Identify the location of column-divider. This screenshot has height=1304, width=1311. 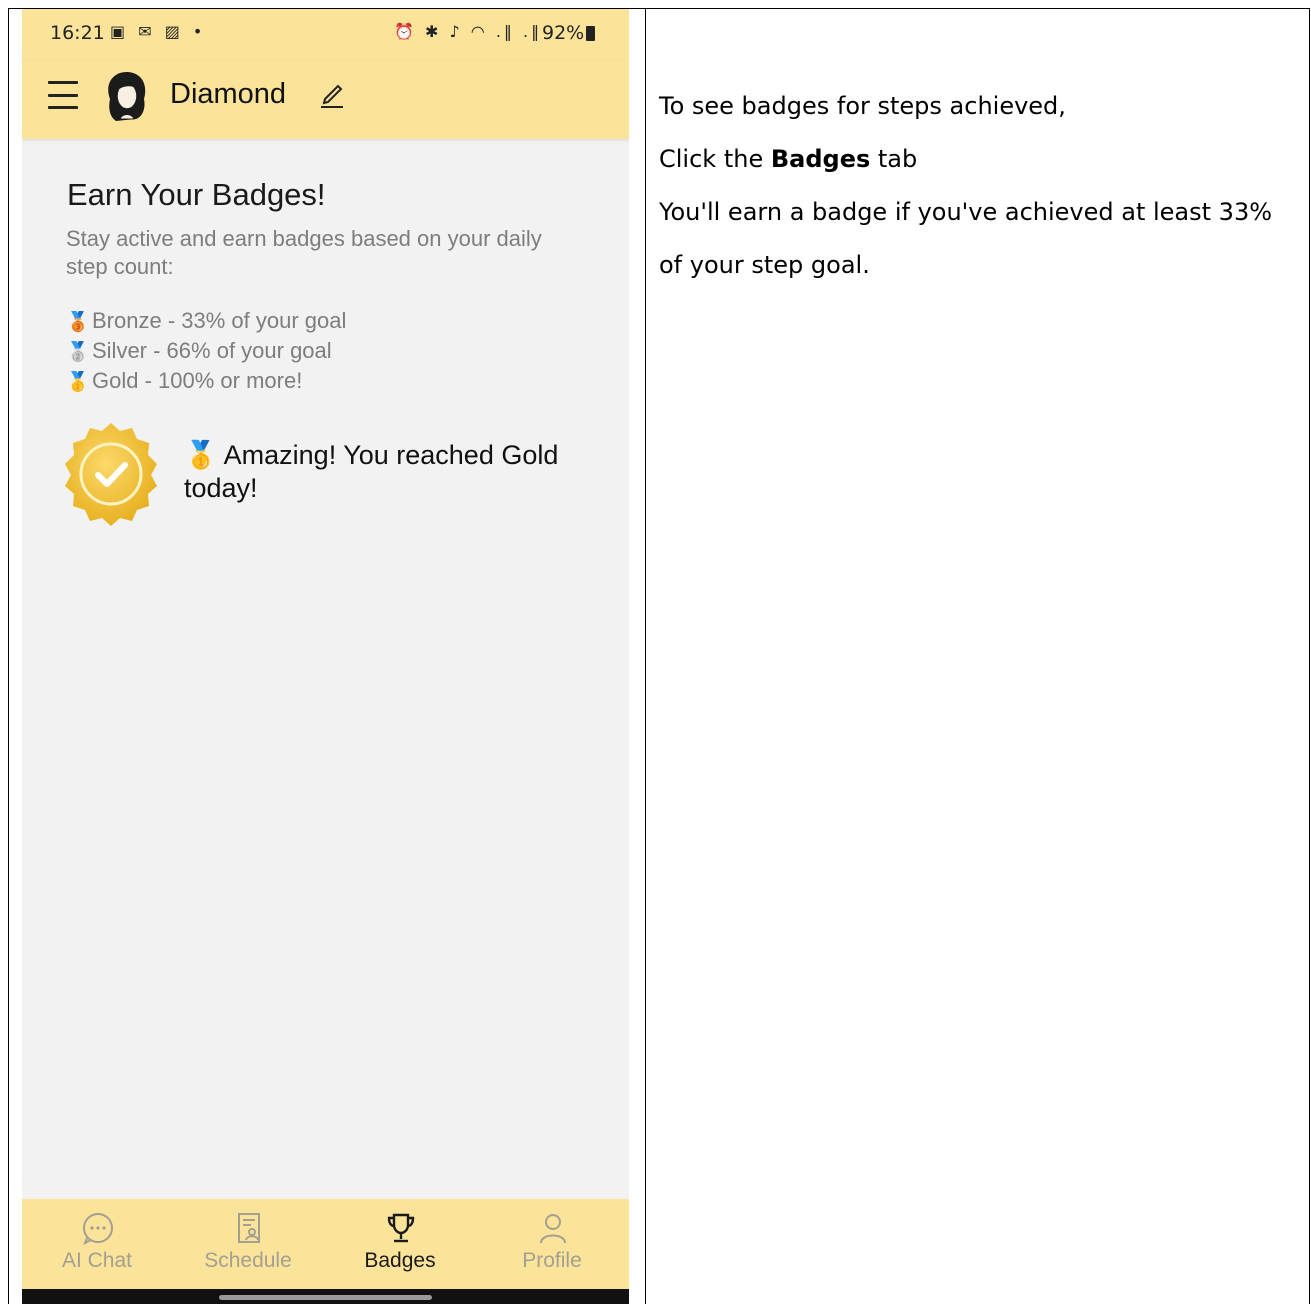
(645, 656).